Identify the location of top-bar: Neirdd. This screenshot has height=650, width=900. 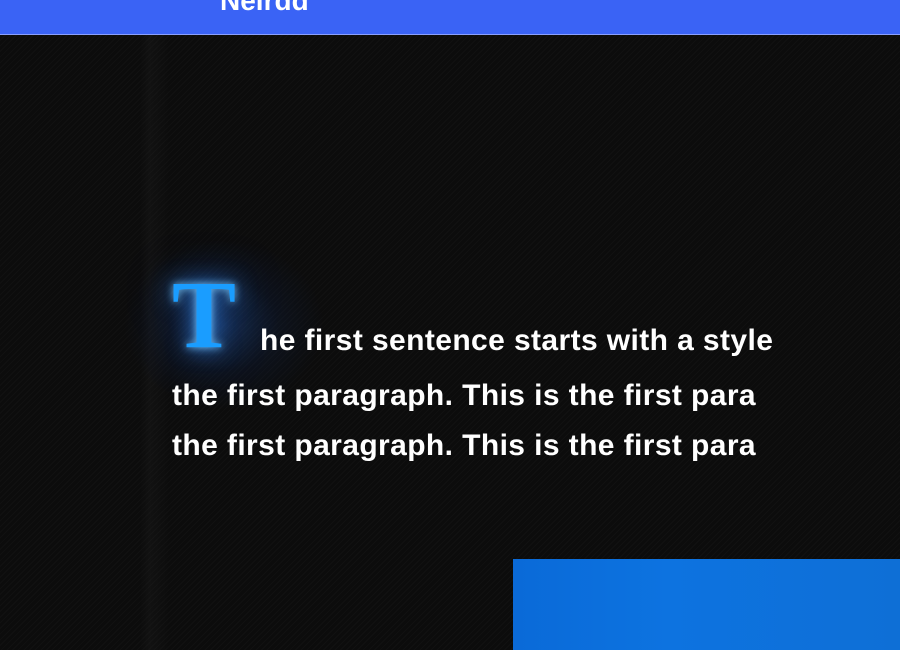
(450, 17).